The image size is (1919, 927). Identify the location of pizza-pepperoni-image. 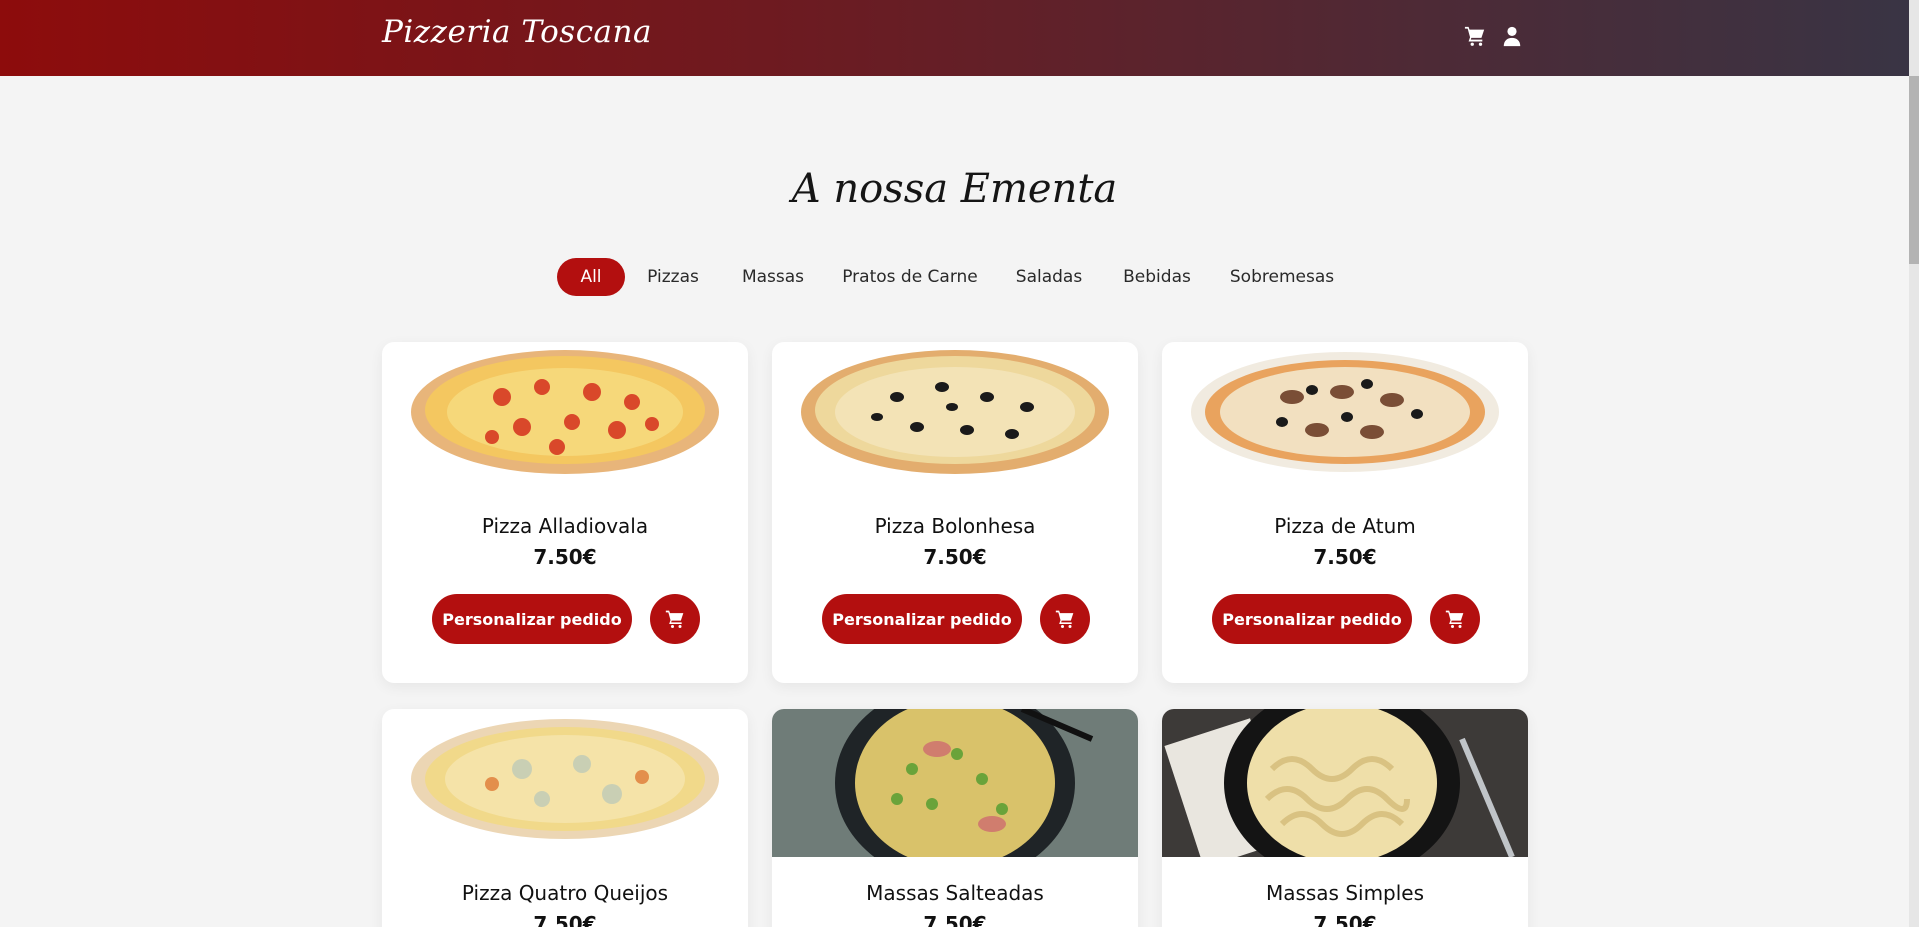
(565, 416).